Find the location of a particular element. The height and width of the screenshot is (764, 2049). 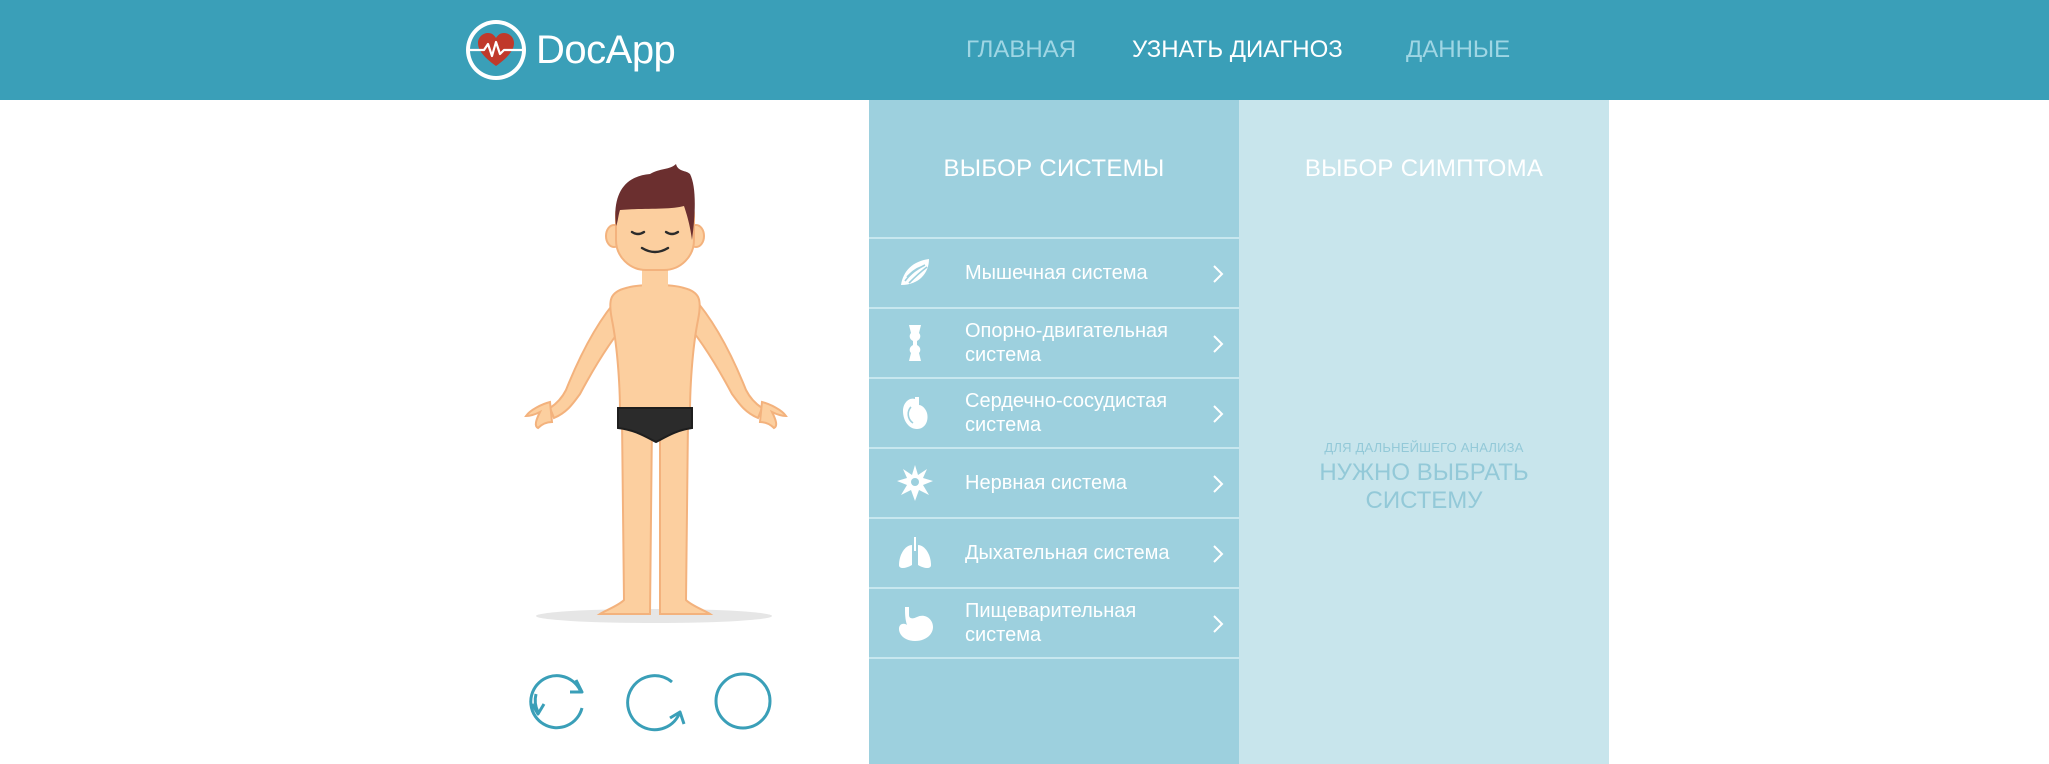

logo-text: DocApp is located at coordinates (606, 50).